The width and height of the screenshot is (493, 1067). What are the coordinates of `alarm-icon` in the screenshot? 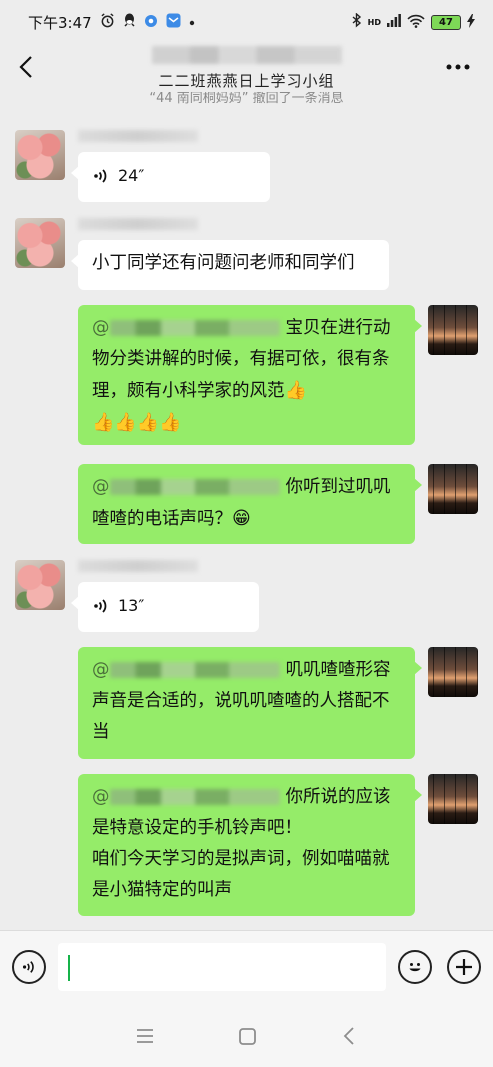 It's located at (107, 22).